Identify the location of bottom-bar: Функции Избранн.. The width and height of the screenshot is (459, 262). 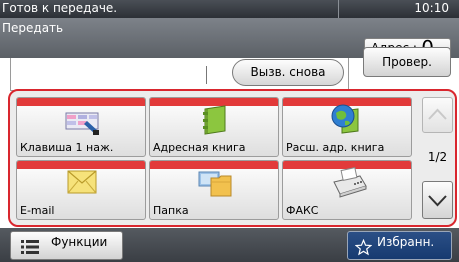
(229, 245).